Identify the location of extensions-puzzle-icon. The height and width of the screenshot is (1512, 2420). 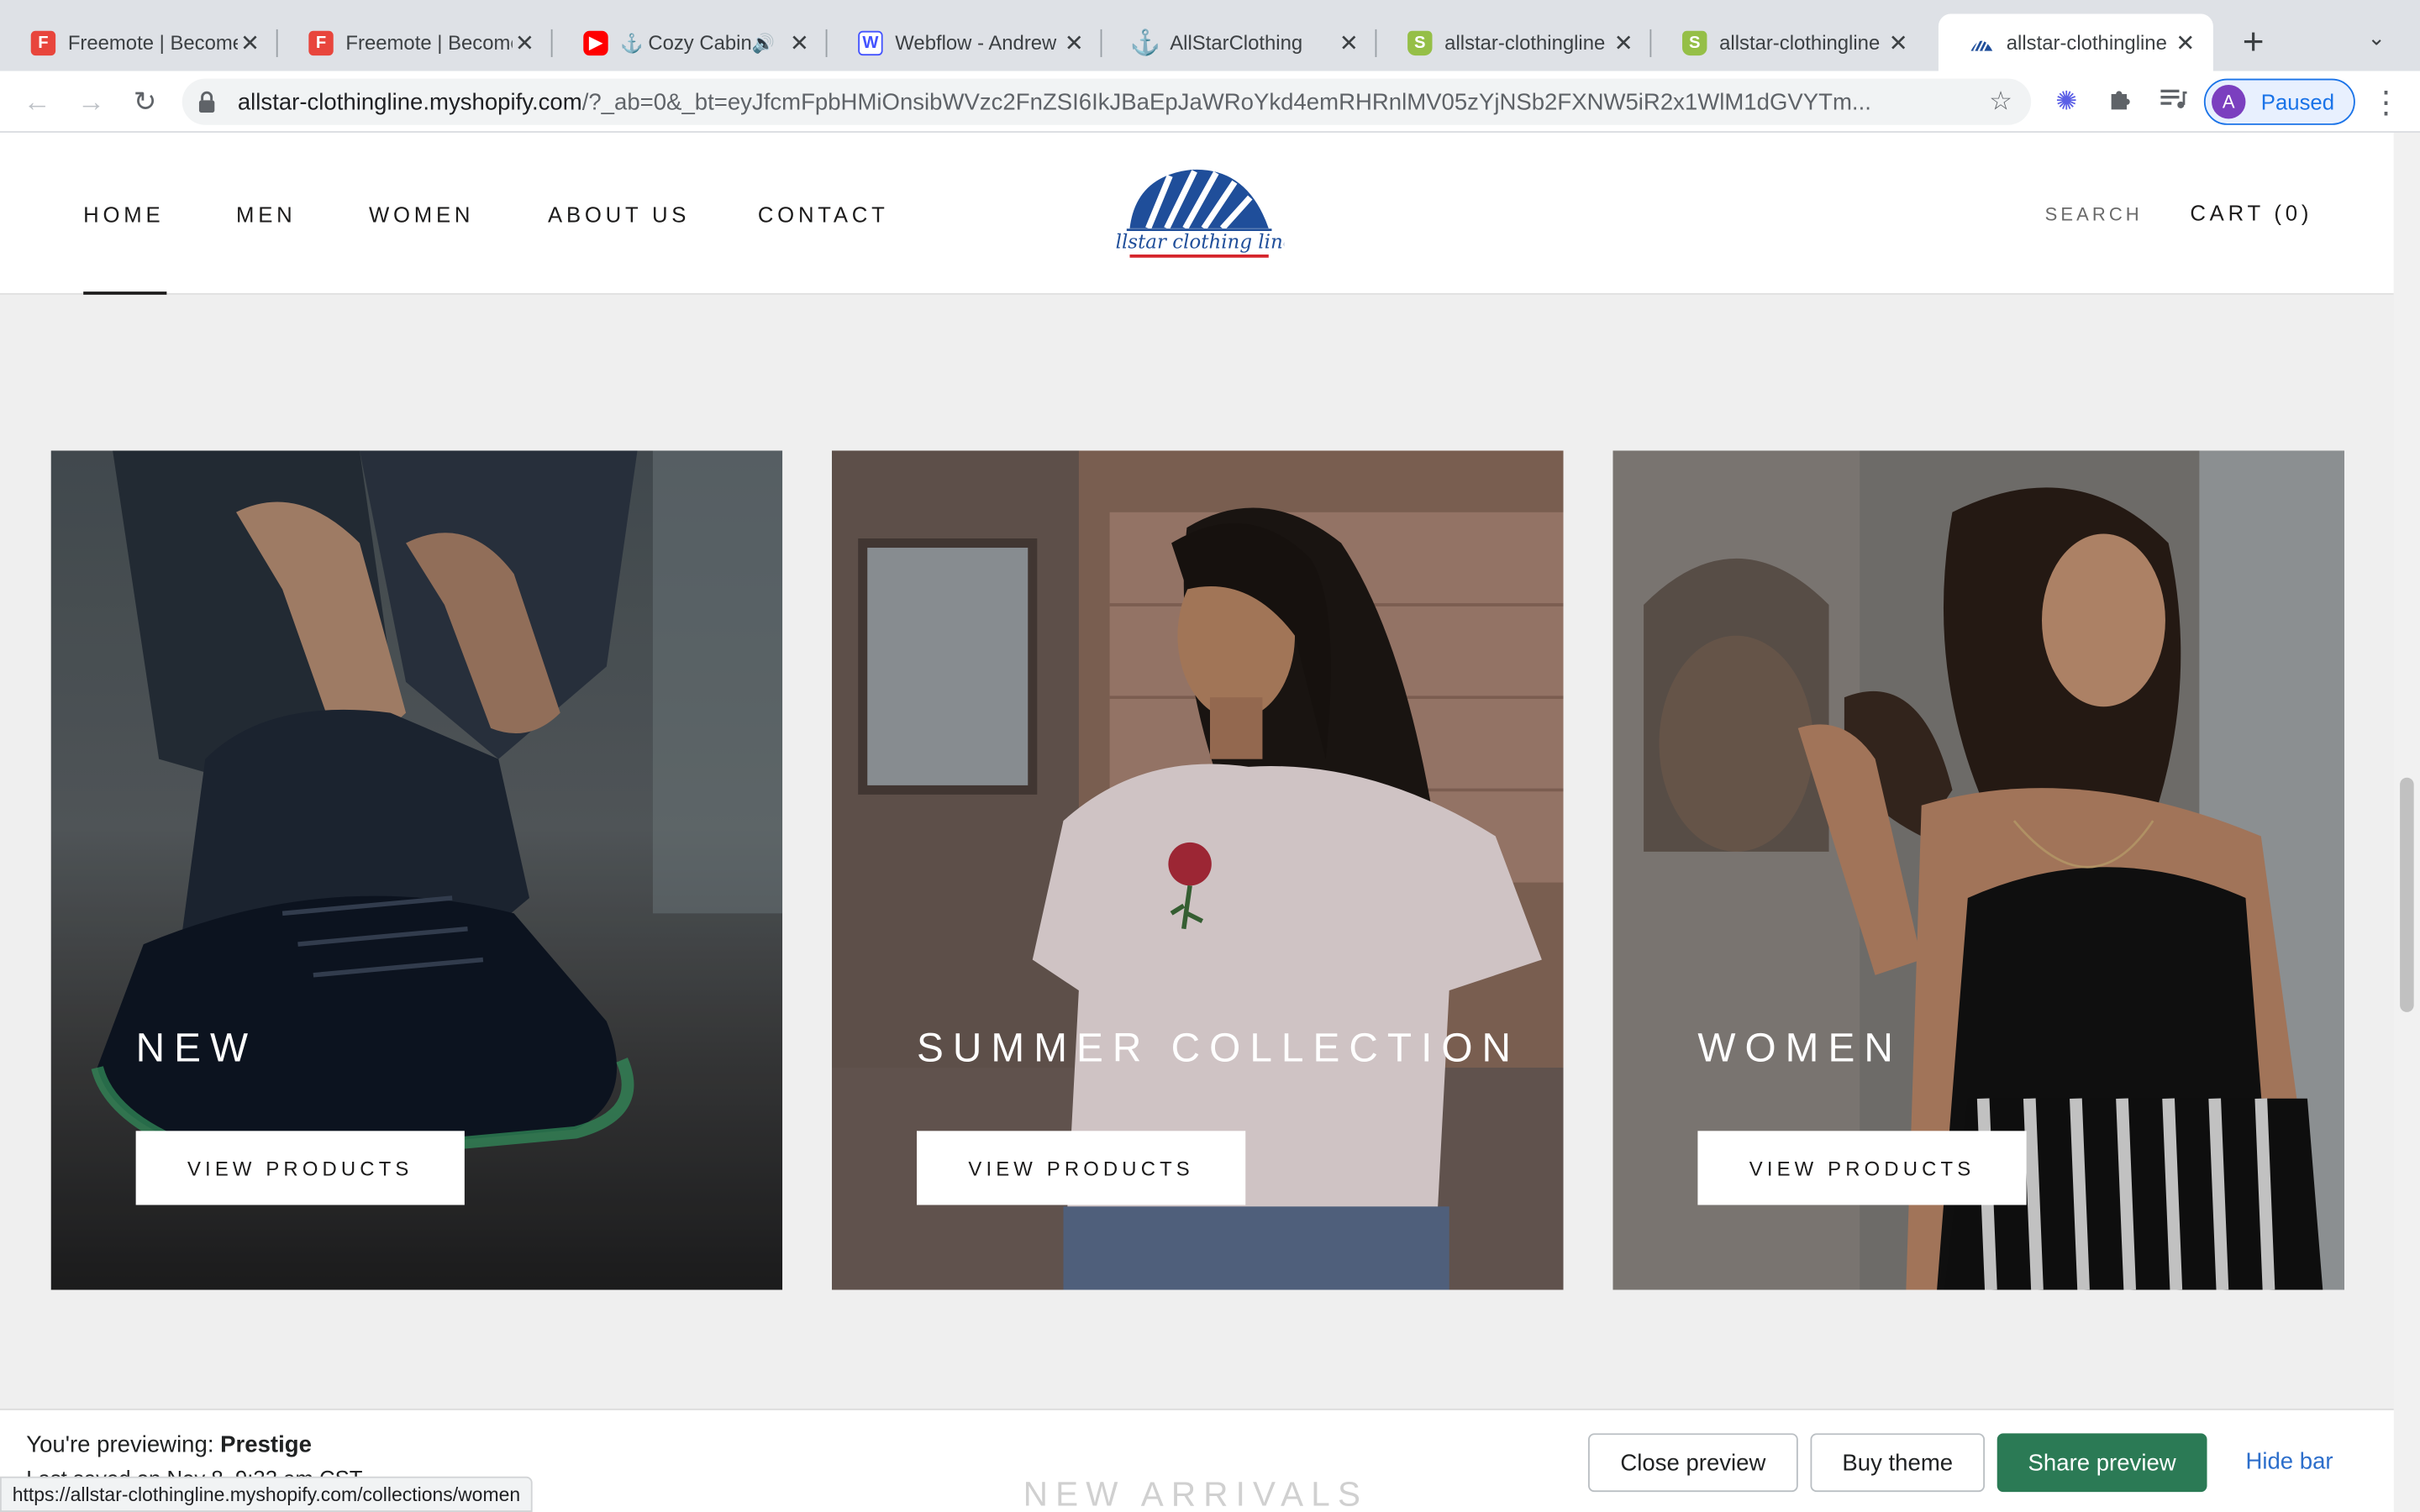
(2120, 102).